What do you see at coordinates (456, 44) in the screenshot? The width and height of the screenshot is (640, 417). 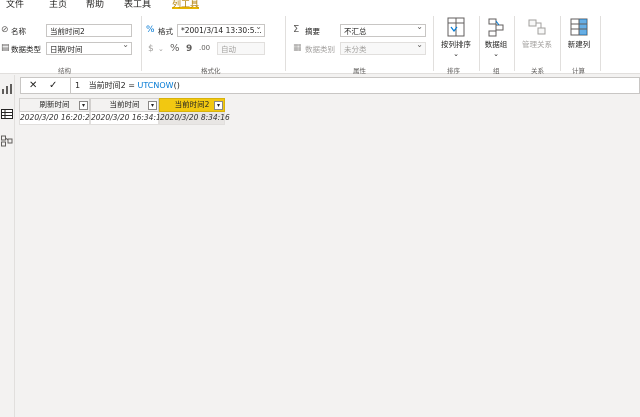 I see `sort-by-column-label: 按列排序` at bounding box center [456, 44].